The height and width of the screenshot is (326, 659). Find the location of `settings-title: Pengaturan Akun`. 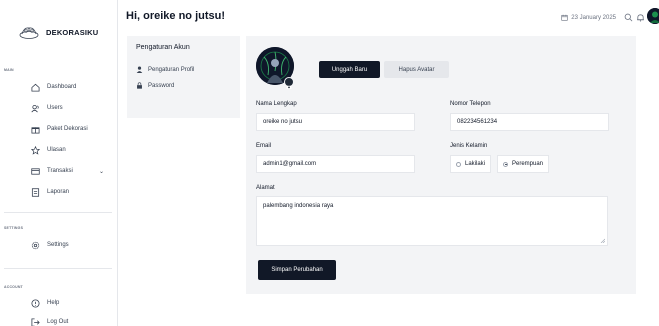

settings-title: Pengaturan Akun is located at coordinates (163, 47).